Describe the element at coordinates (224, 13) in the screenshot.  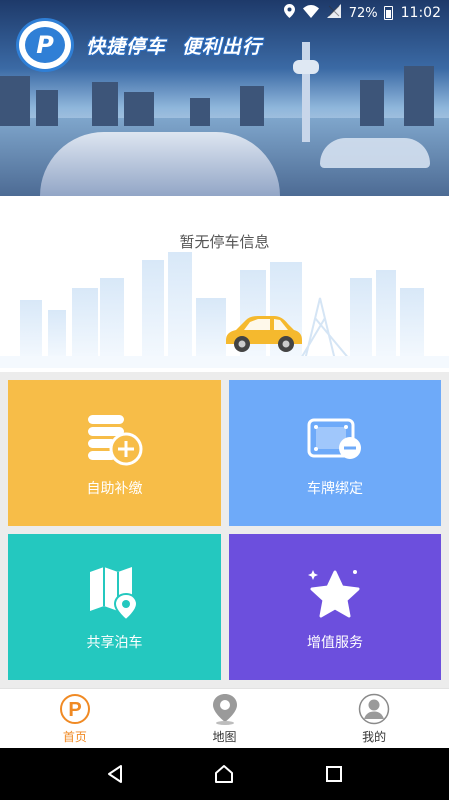
I see `status-bar: 72% 11:02` at that location.